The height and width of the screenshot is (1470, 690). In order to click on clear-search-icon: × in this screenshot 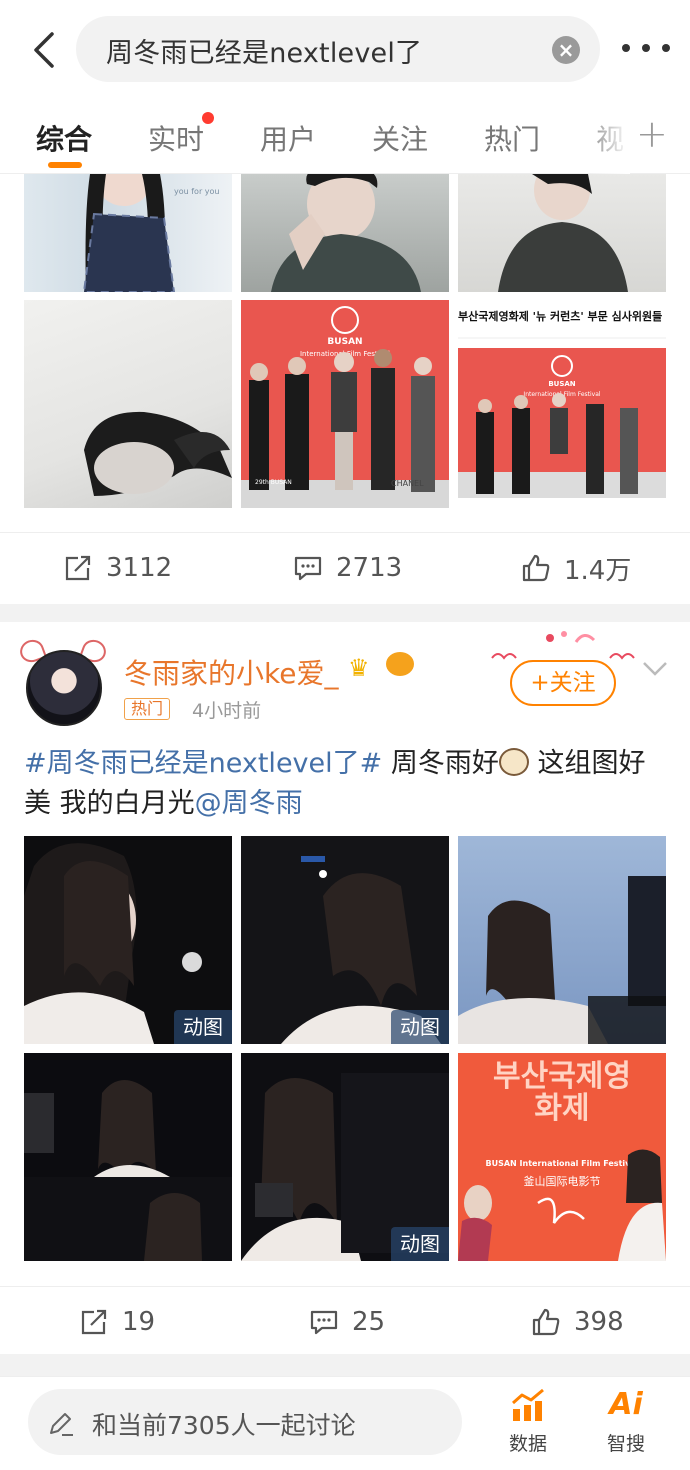, I will do `click(566, 50)`.